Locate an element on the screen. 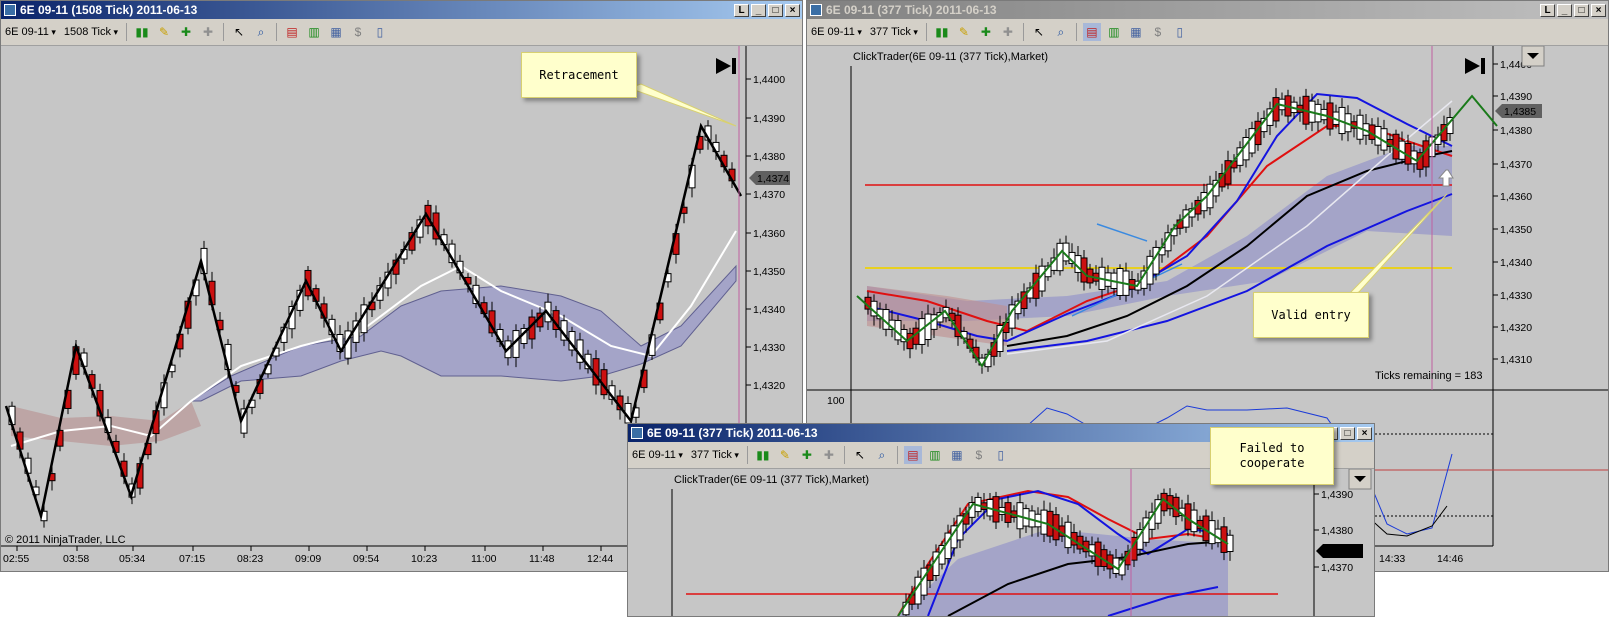 The image size is (1609, 617). time-tick-label: 09:54 is located at coordinates (366, 559).